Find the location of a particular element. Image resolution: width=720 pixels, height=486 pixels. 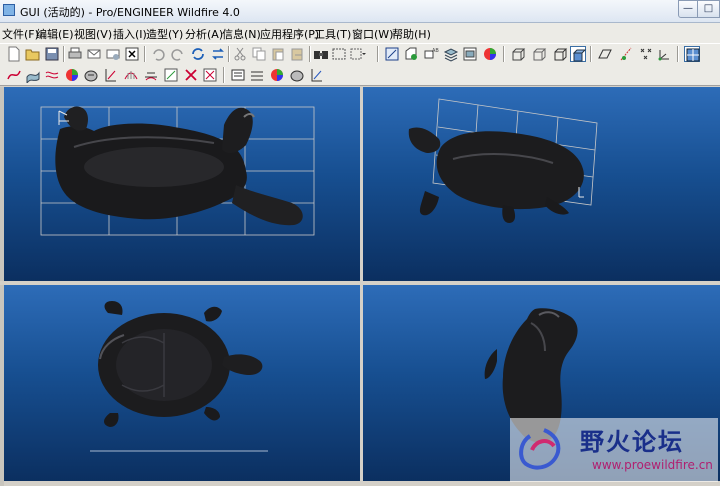

front-view-model is located at coordinates (177, 171).